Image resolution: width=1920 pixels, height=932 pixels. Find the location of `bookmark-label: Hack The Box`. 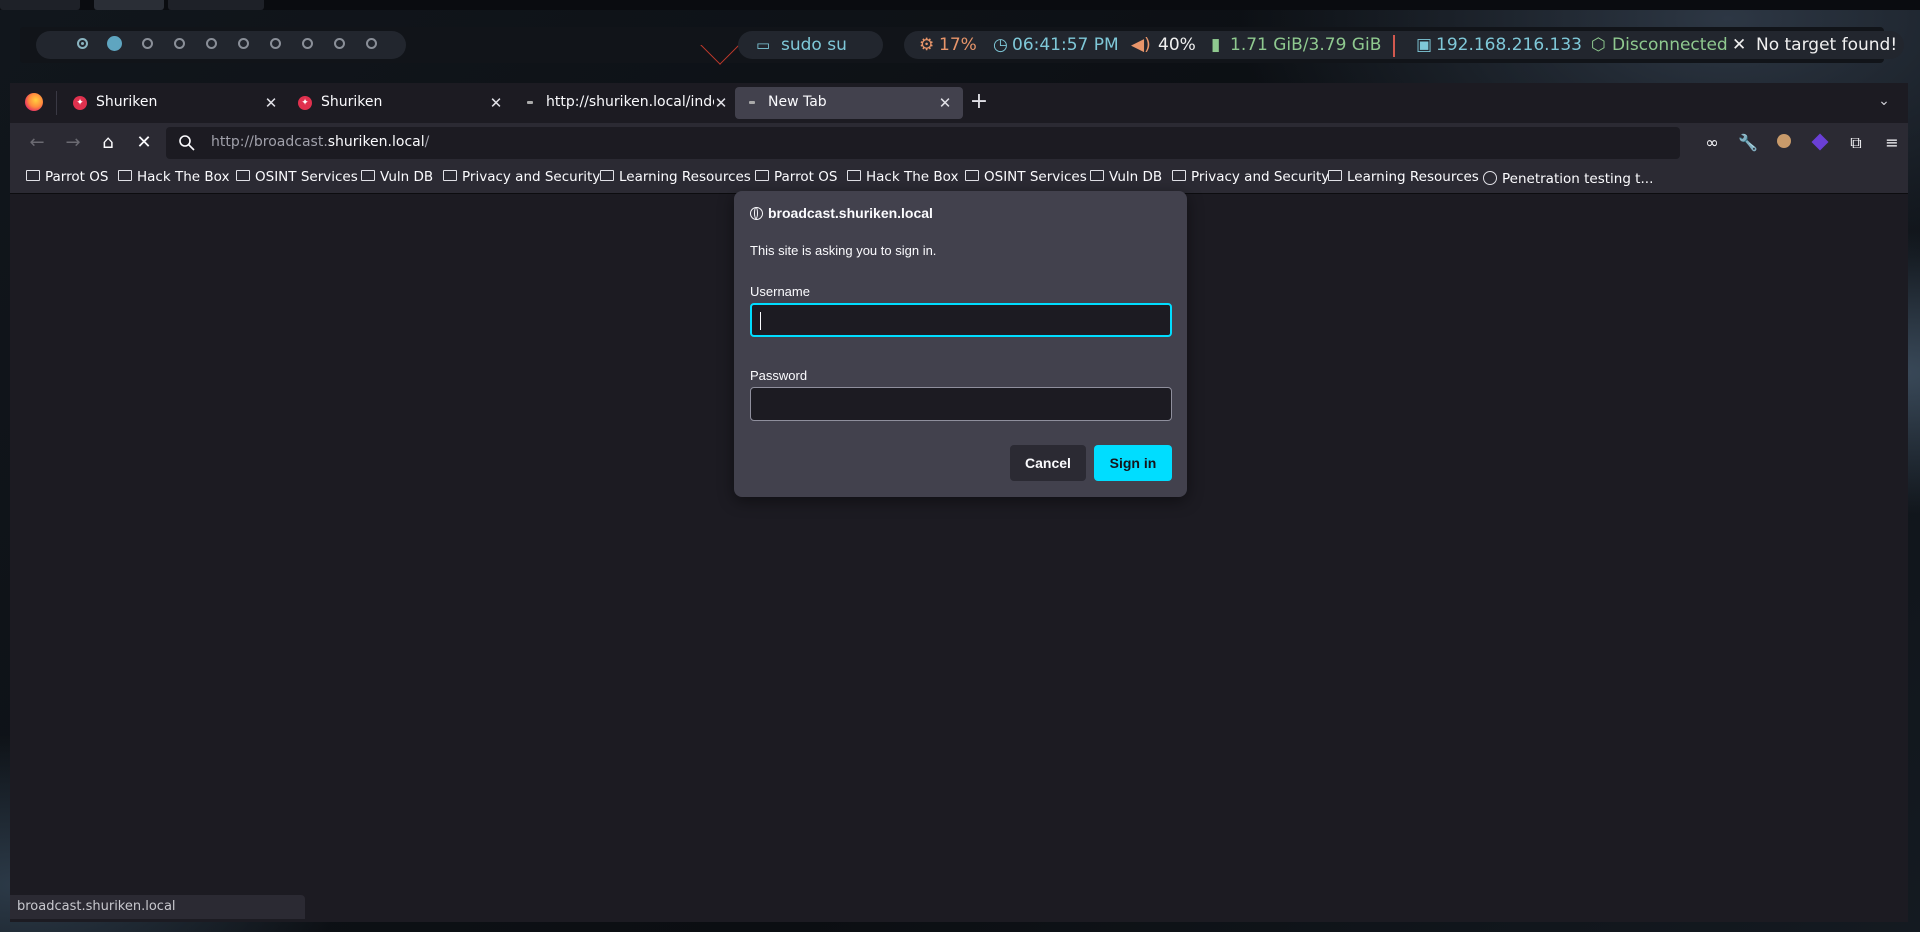

bookmark-label: Hack The Box is located at coordinates (183, 177).